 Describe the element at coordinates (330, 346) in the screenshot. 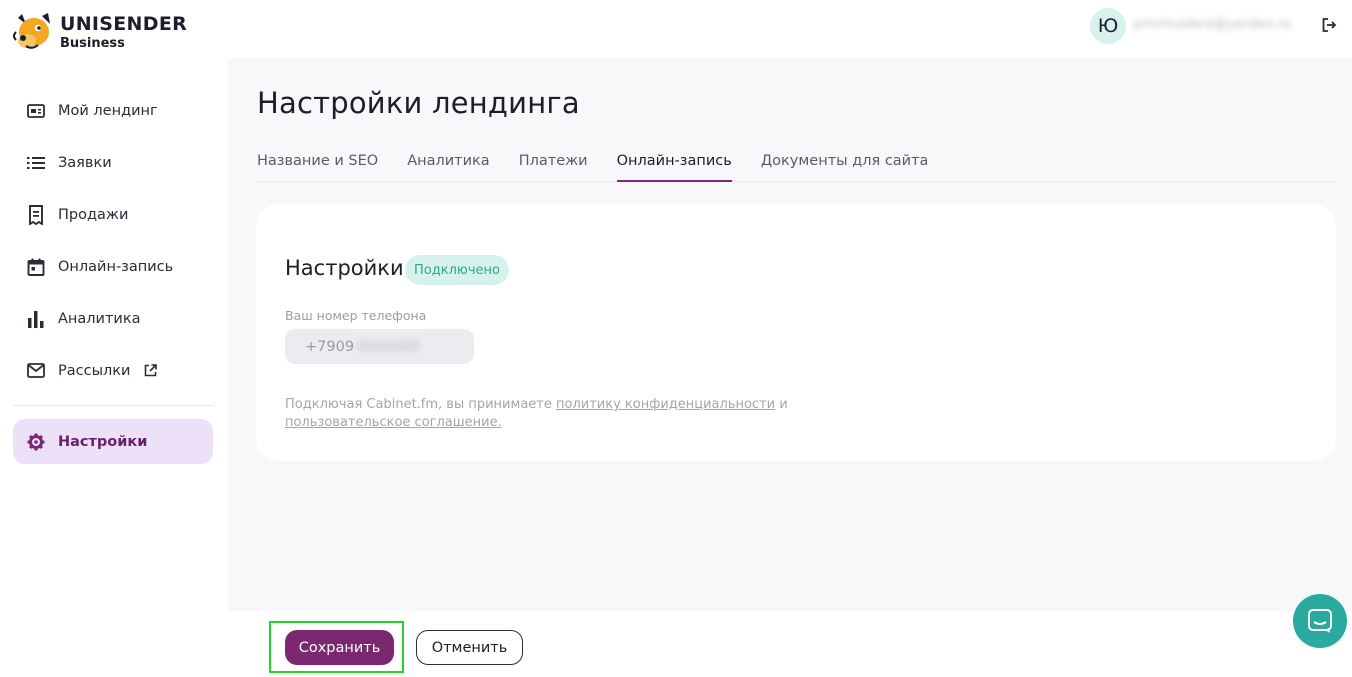

I see `phone-prefix: +7909` at that location.